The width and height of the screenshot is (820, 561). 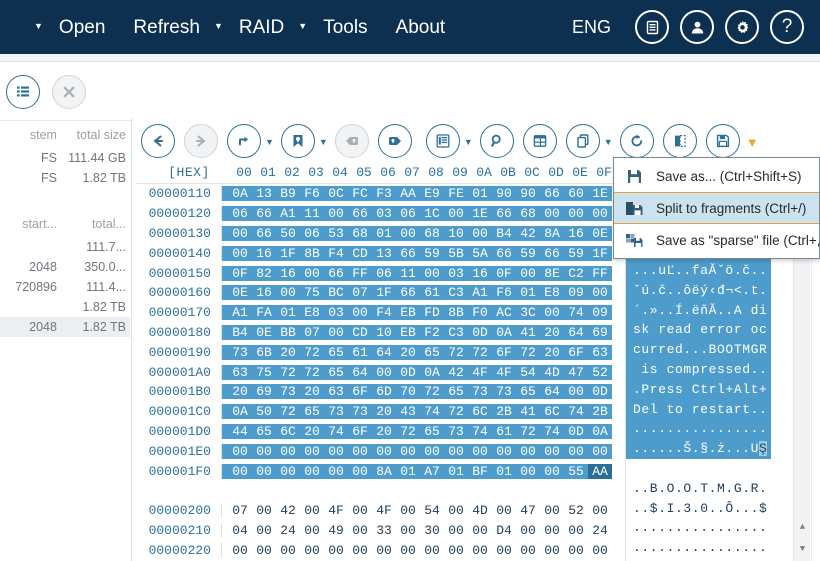 I want to click on hex-byte: 43, so click(x=408, y=411).